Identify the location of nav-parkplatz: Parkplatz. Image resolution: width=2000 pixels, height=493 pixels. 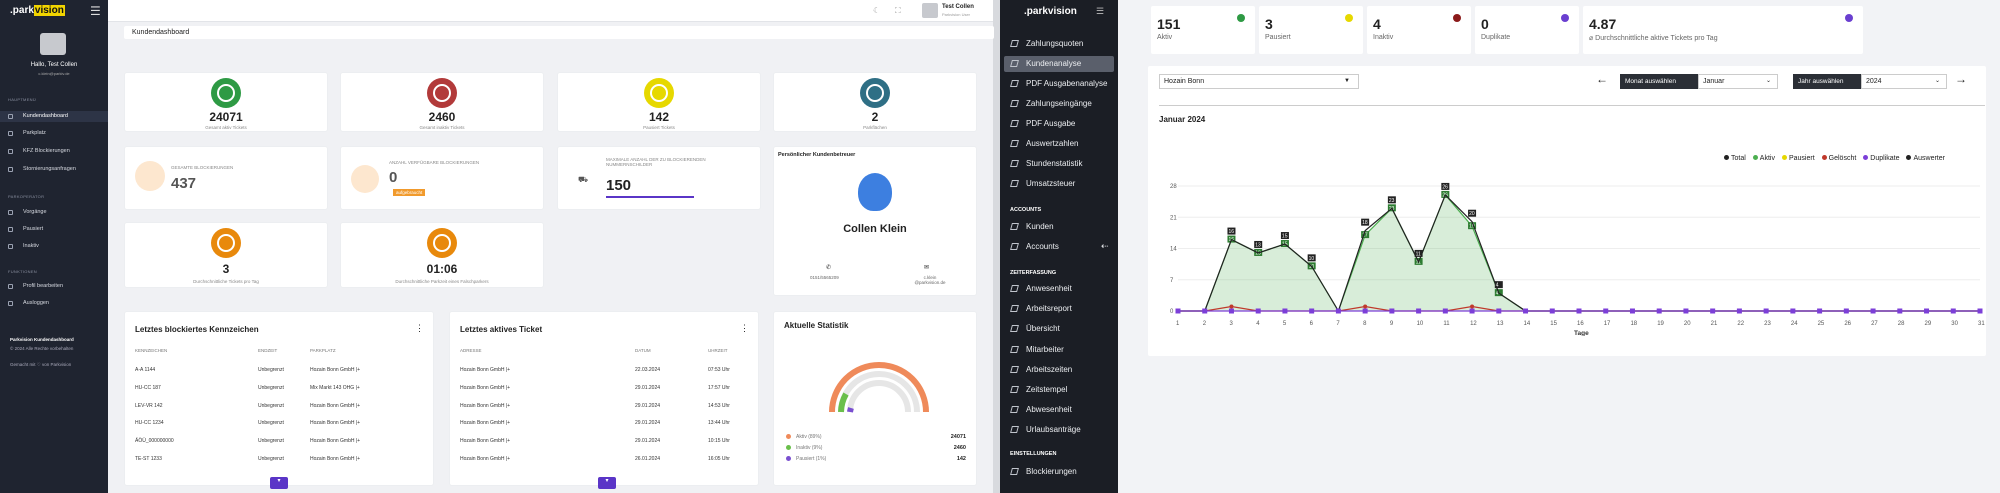
(54, 133).